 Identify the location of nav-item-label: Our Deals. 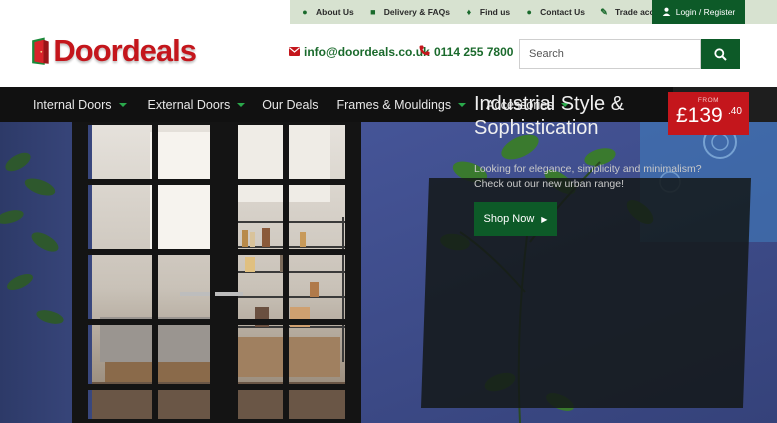
(290, 104).